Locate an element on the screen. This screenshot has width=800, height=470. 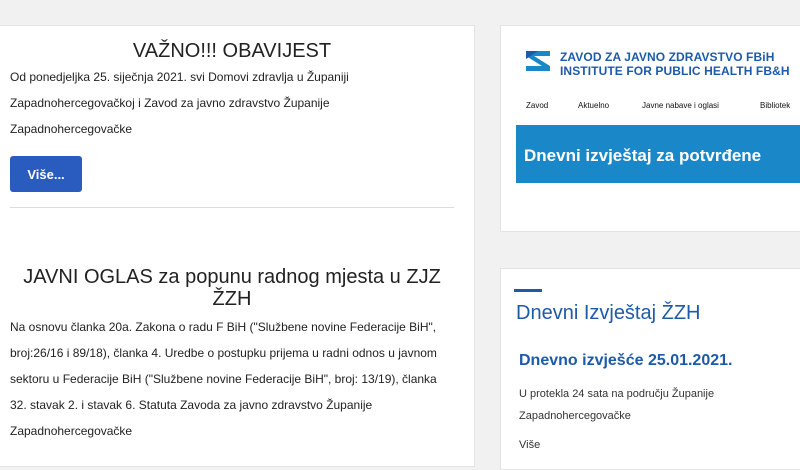
daily-report-link-title: Dnevno izvješće 25.01.2021. is located at coordinates (625, 361).